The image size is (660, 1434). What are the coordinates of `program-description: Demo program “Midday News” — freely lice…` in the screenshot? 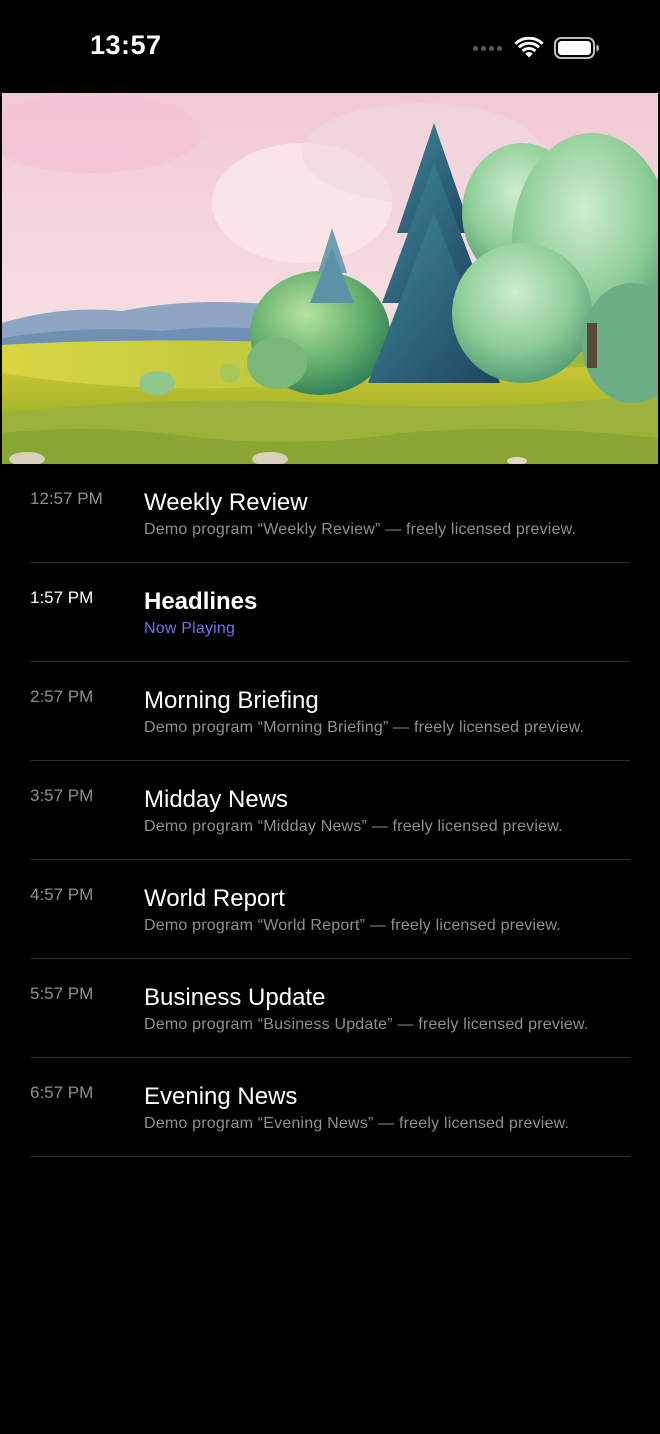 It's located at (353, 826).